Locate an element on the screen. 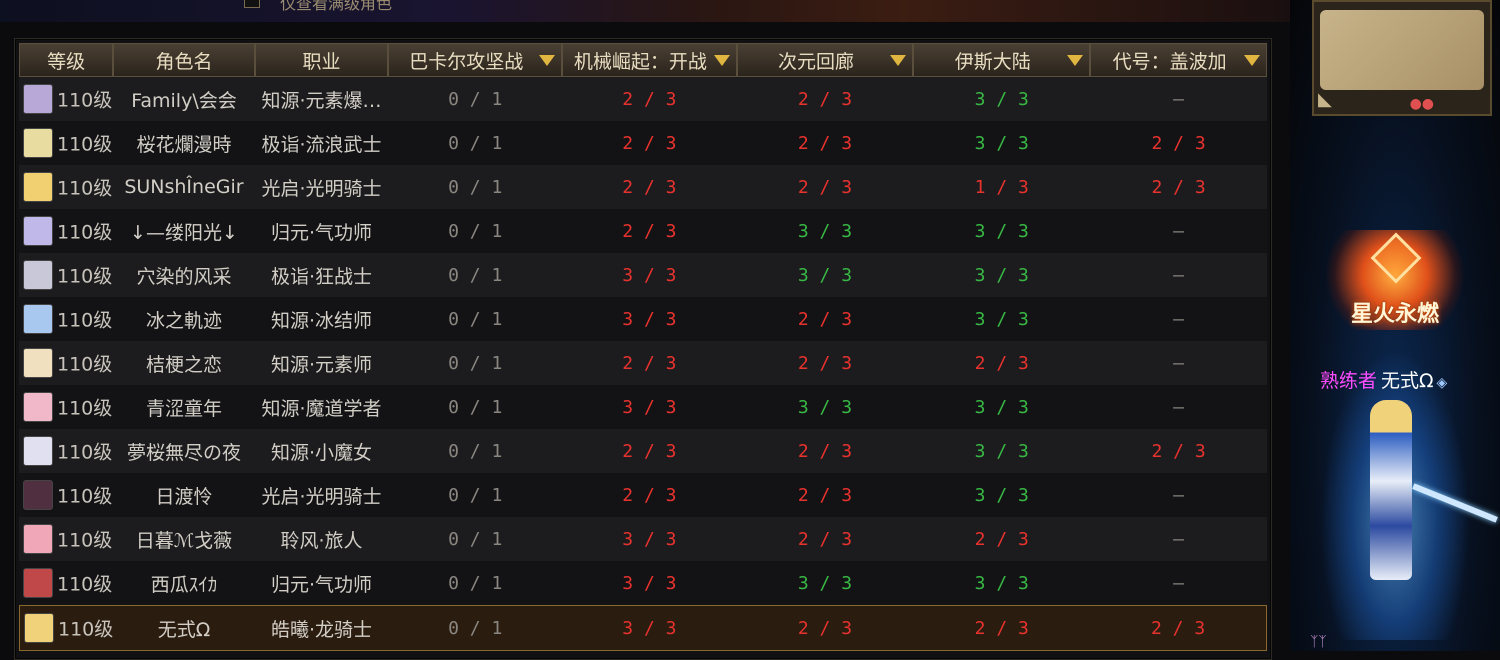 This screenshot has height=660, width=1500. character-name-cell: 西瓜ｽｲｶ is located at coordinates (184, 583).